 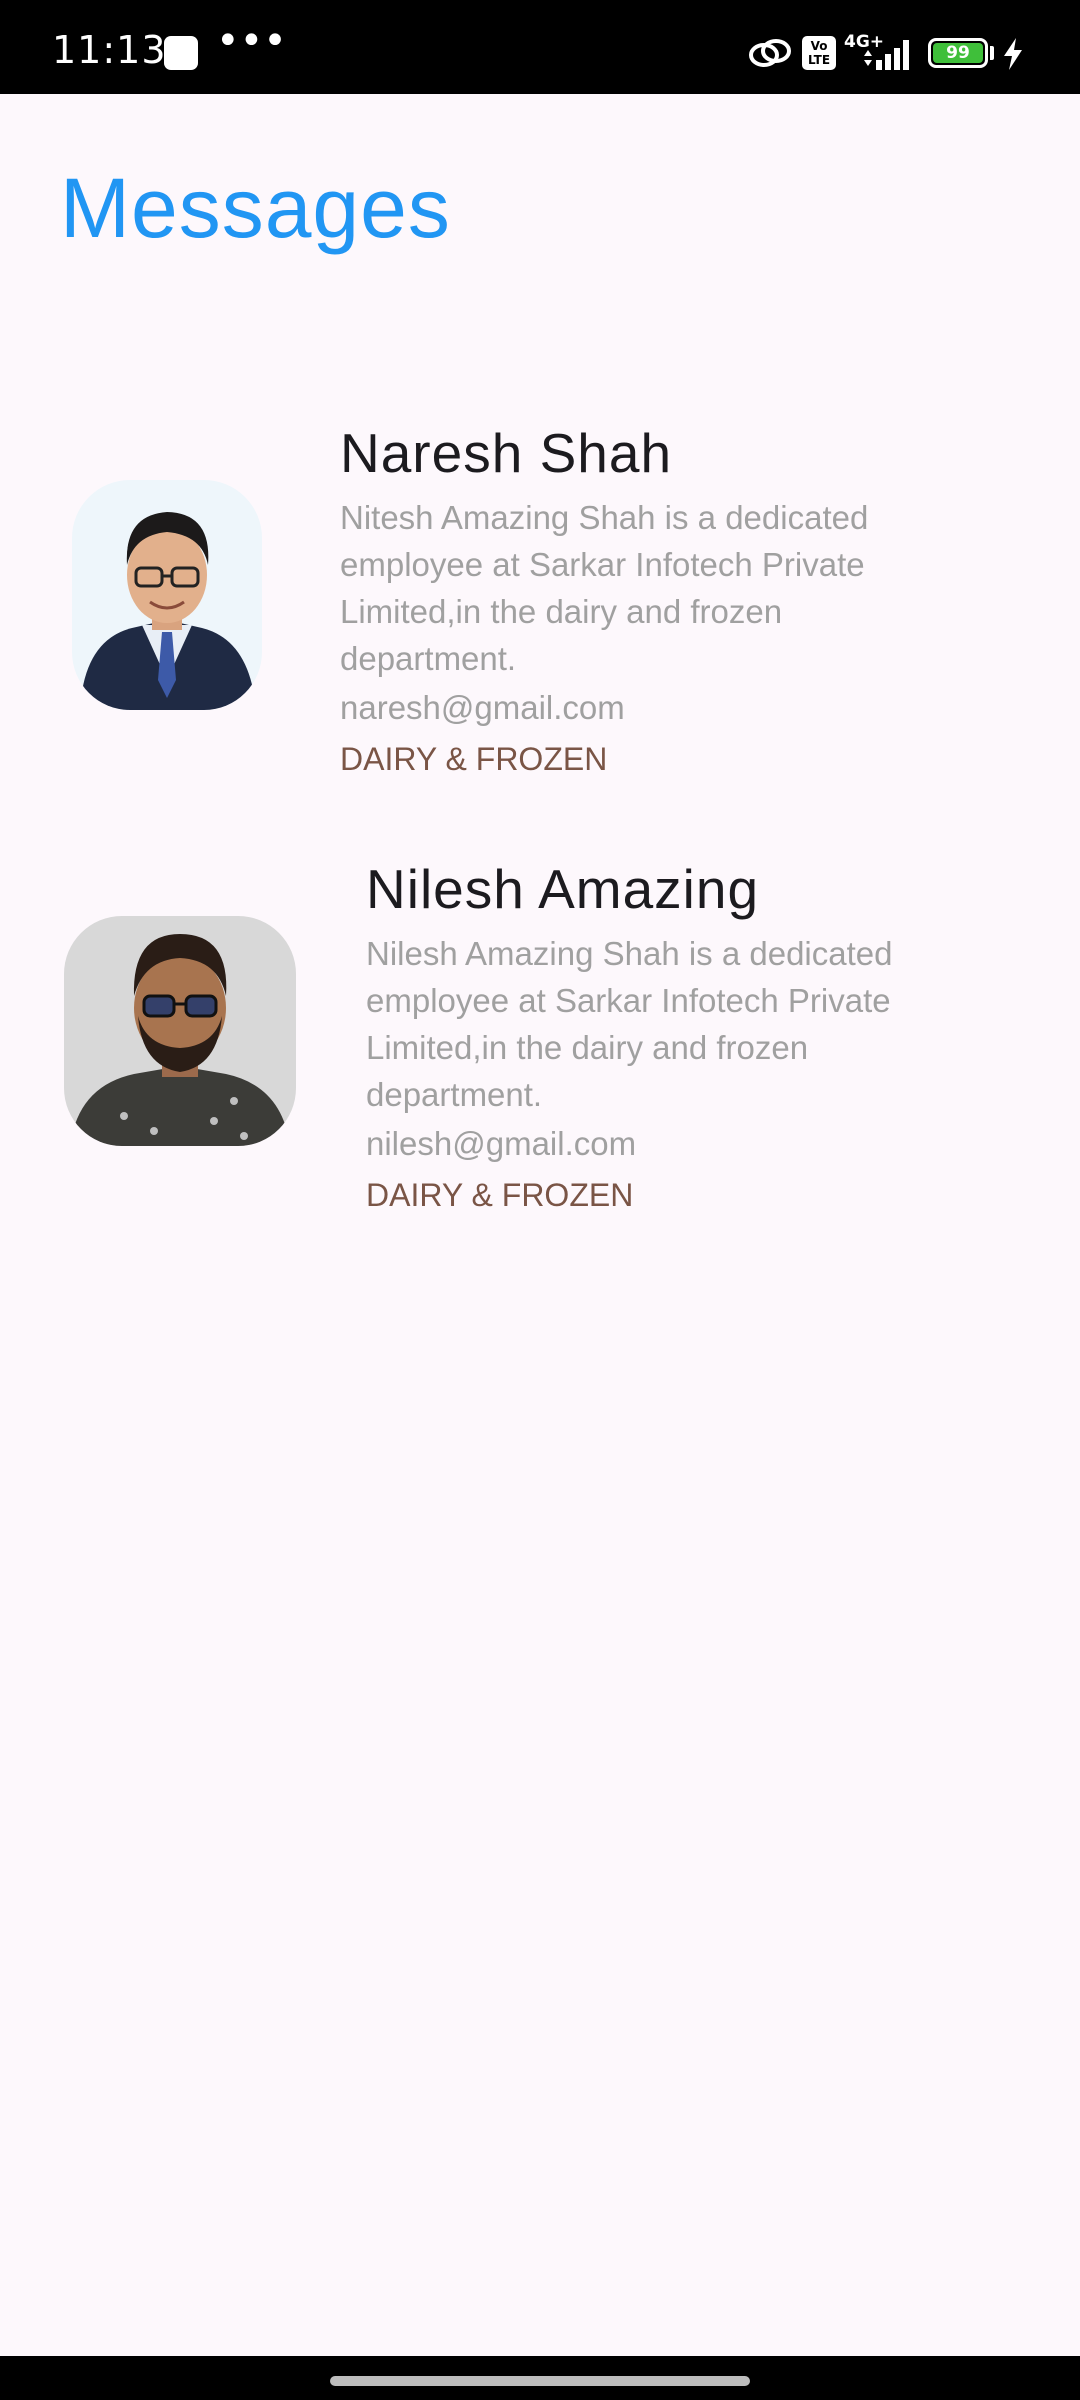 I want to click on navigation-bar, so click(x=540, y=2378).